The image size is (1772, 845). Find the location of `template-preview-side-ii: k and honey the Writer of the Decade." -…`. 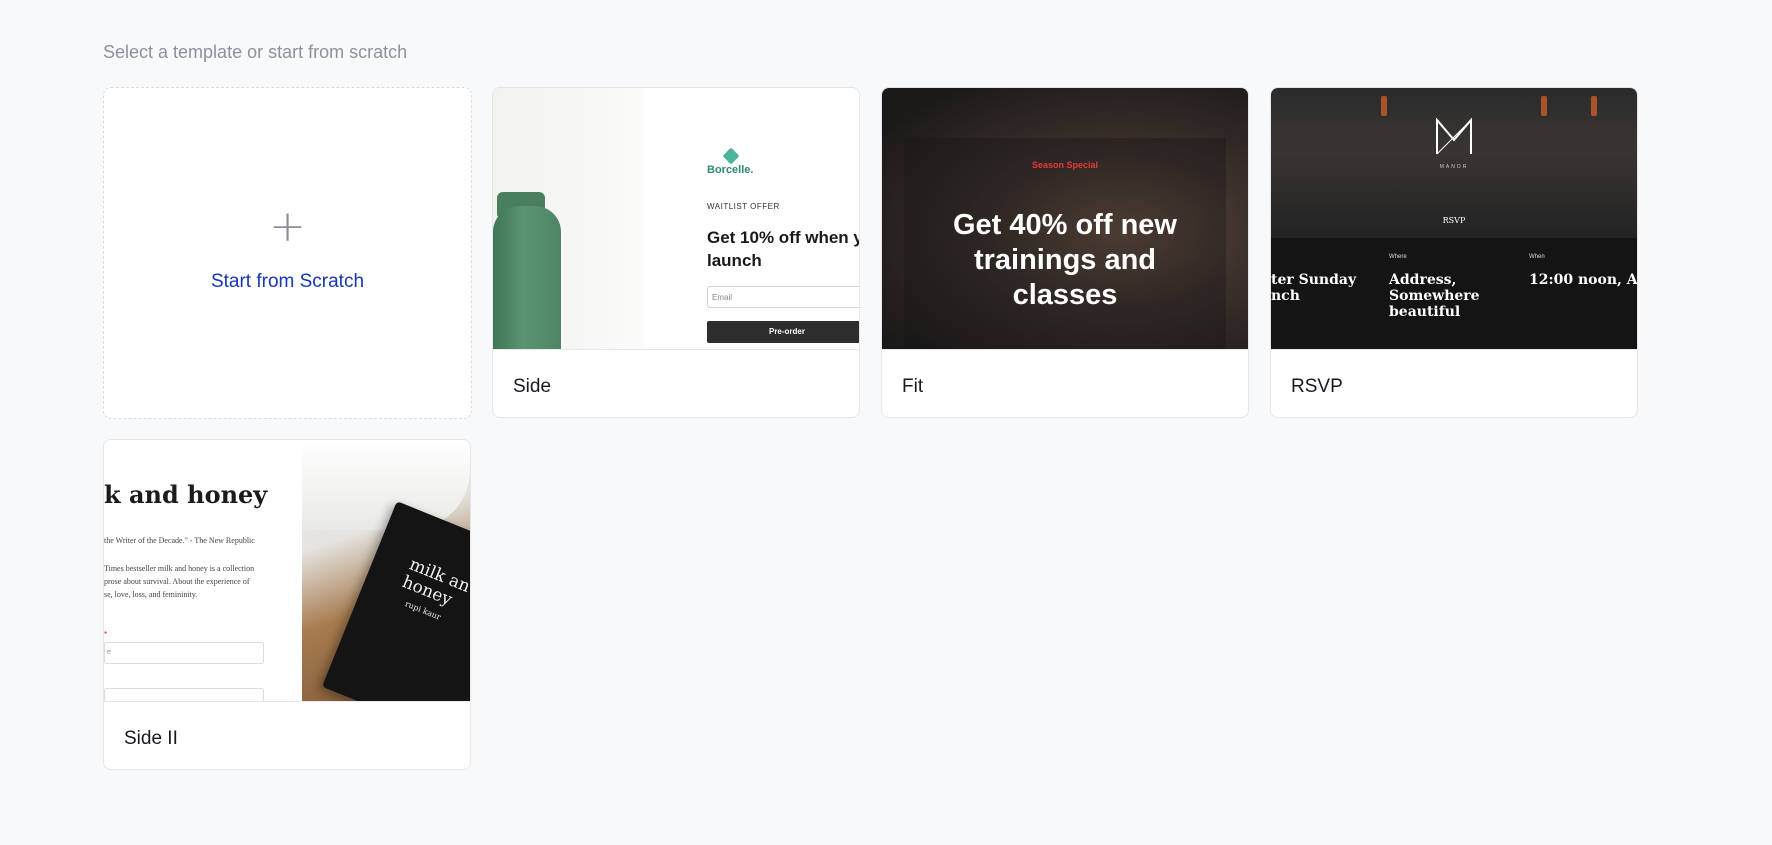

template-preview-side-ii: k and honey the Writer of the Decade." -… is located at coordinates (287, 571).